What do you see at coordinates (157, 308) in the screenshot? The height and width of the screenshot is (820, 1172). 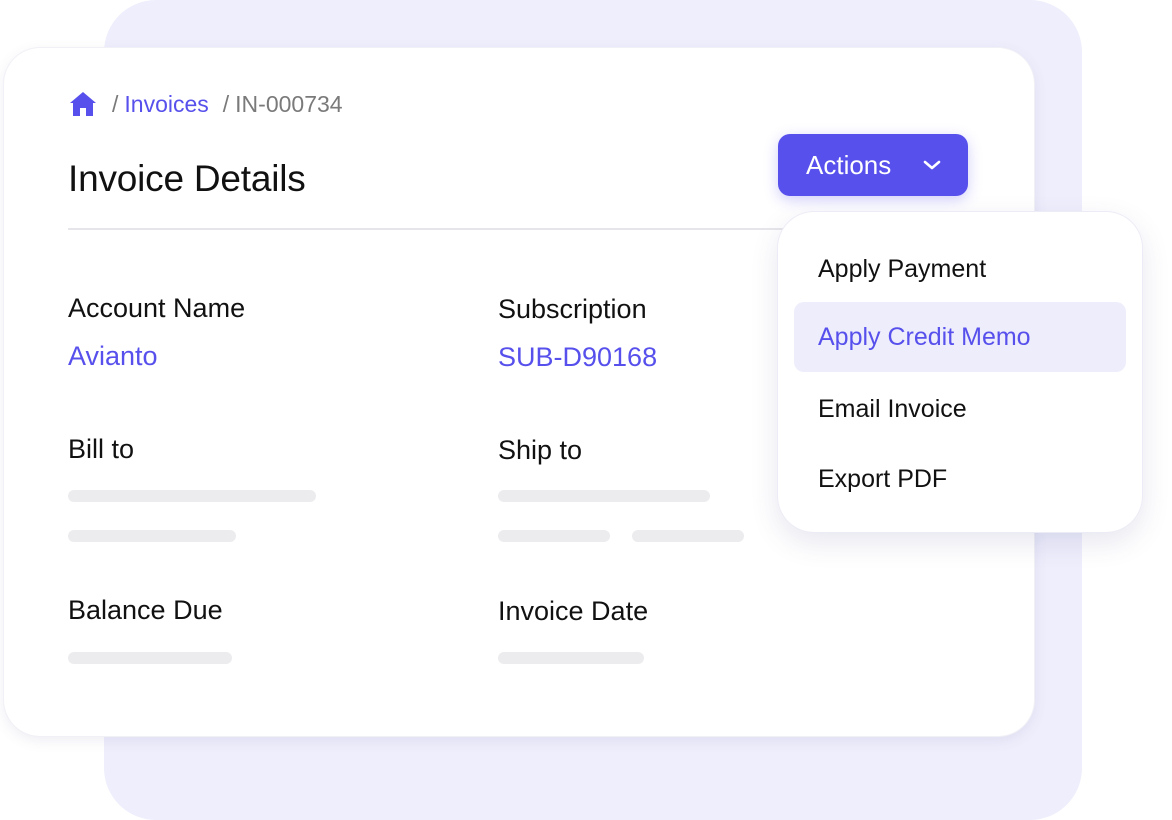 I see `account-name-label: Account Name` at bounding box center [157, 308].